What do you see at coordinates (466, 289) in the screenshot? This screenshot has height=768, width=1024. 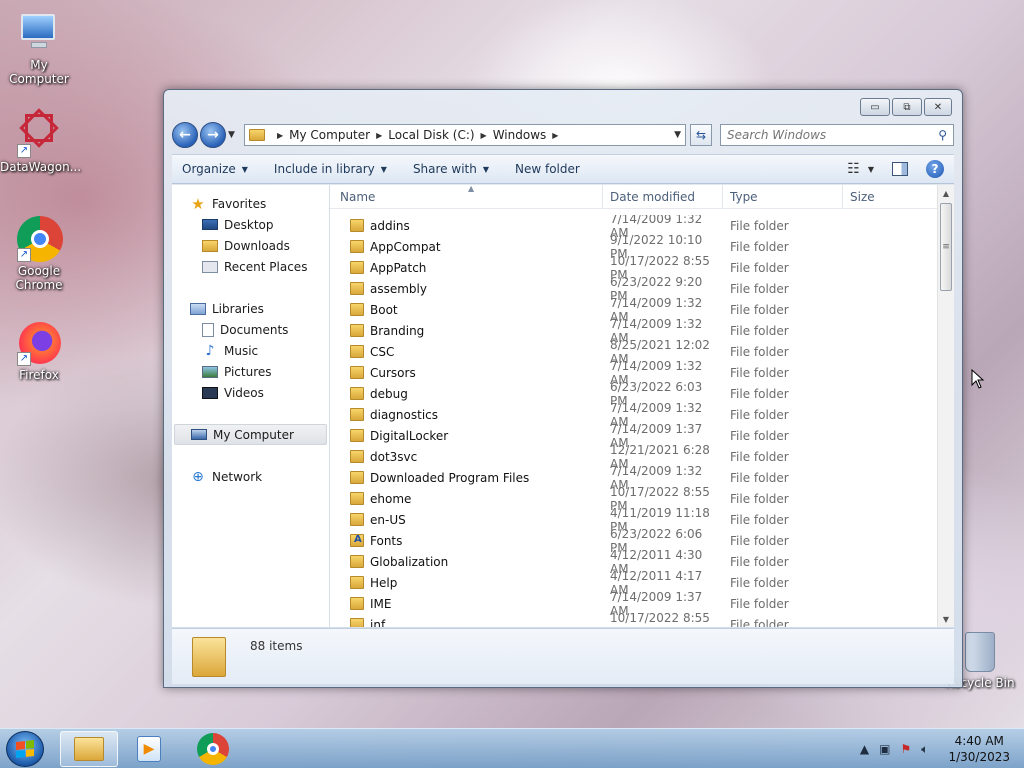 I see `file-name-cell: assembly` at bounding box center [466, 289].